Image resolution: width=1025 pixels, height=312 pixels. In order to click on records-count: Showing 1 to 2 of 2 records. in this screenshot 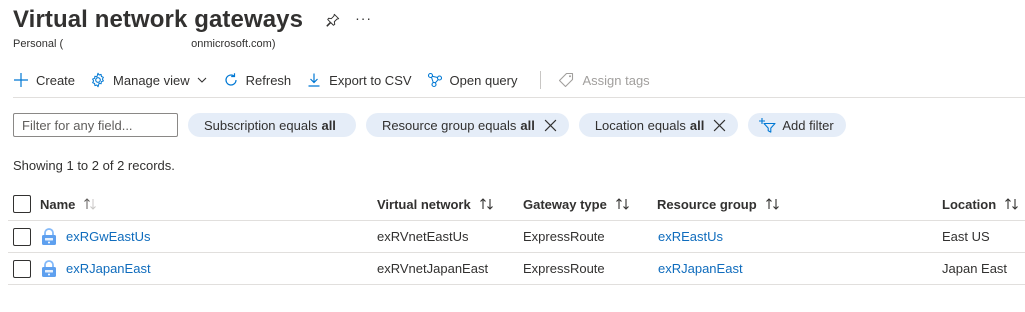, I will do `click(94, 165)`.